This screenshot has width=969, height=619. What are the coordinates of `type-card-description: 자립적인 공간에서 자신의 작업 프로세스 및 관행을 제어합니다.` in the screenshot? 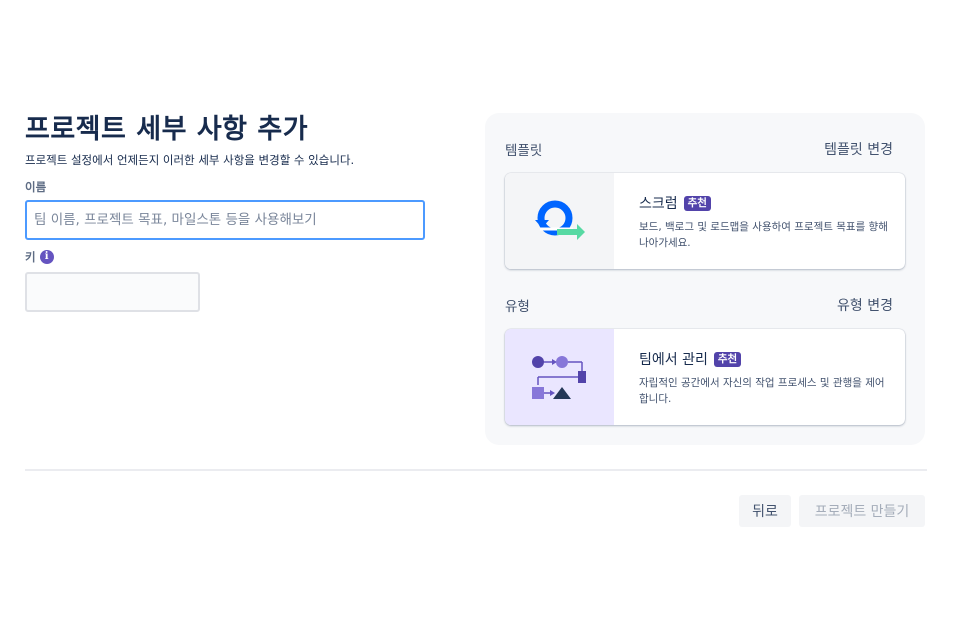 It's located at (762, 391).